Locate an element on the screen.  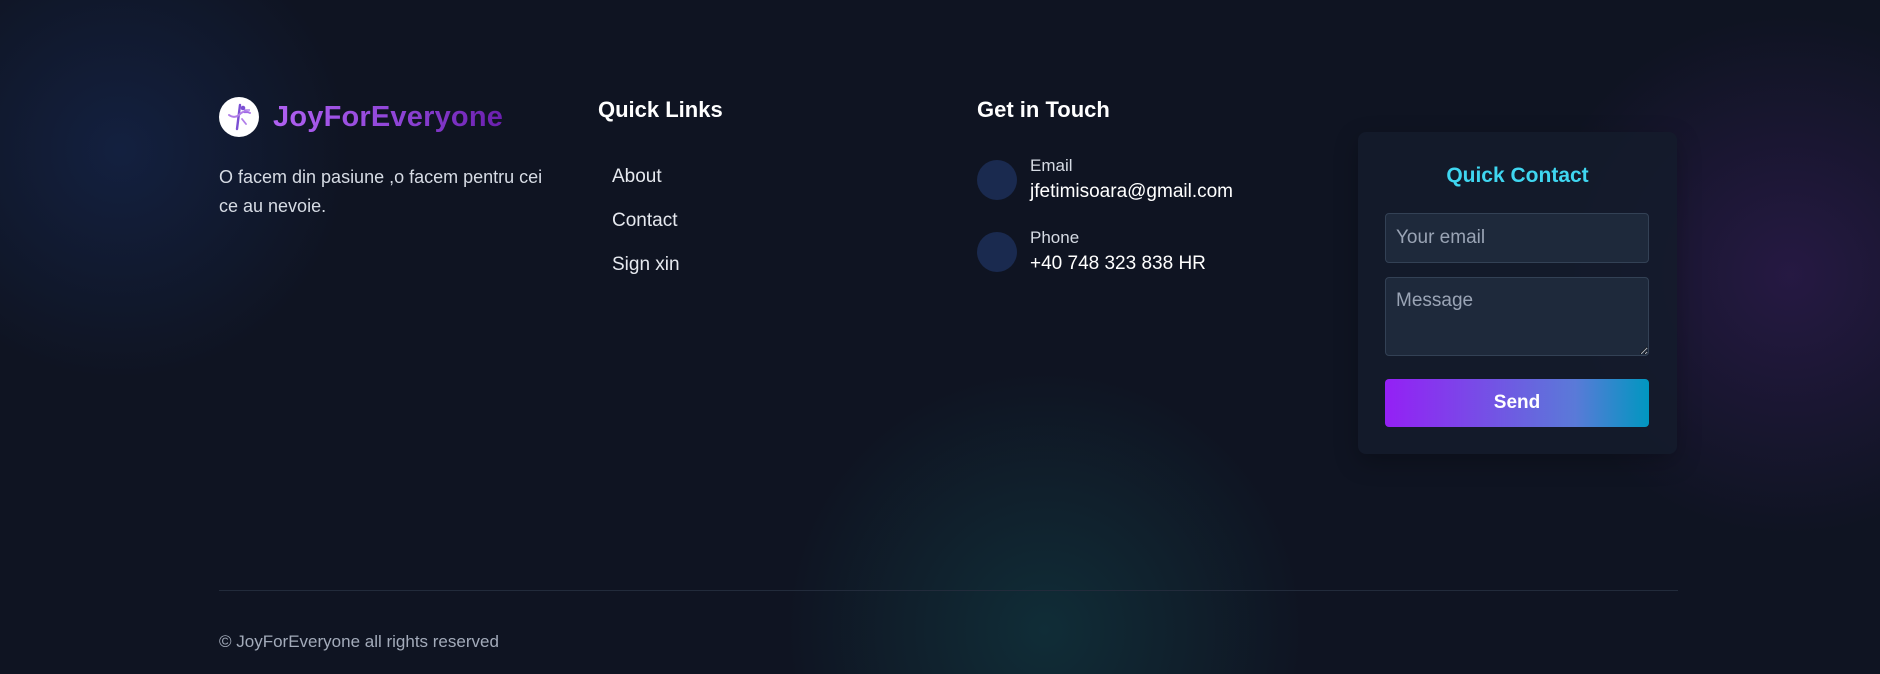
quick-contact-title: Quick Contact is located at coordinates (1517, 175).